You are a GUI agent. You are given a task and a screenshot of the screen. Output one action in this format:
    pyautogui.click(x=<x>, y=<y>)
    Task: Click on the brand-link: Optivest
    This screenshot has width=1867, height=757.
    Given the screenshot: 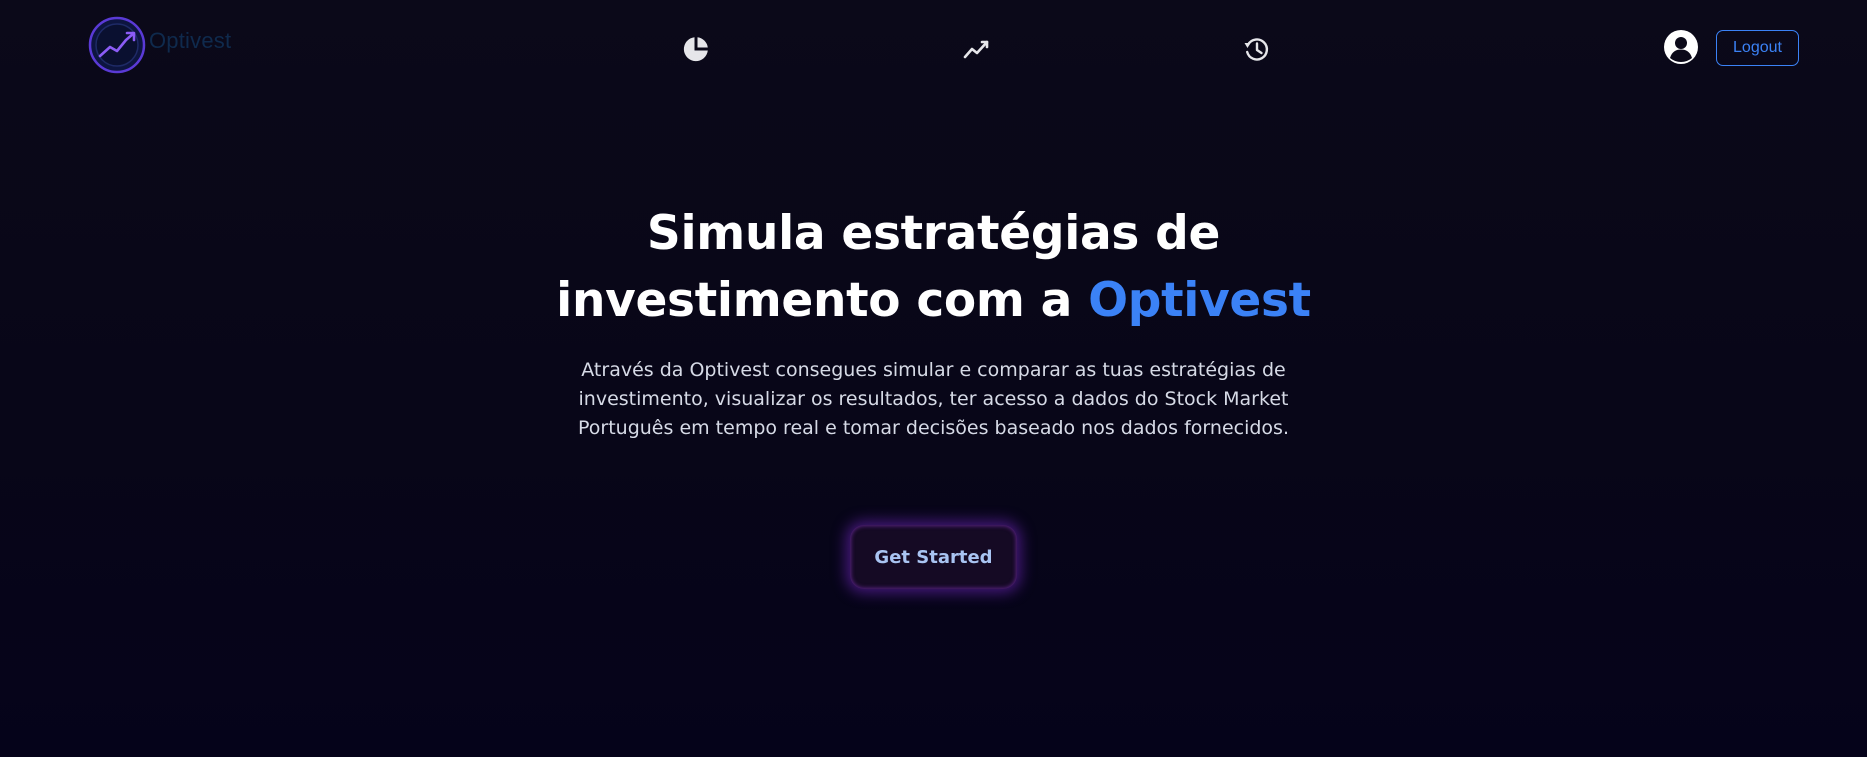 What is the action you would take?
    pyautogui.click(x=159, y=45)
    